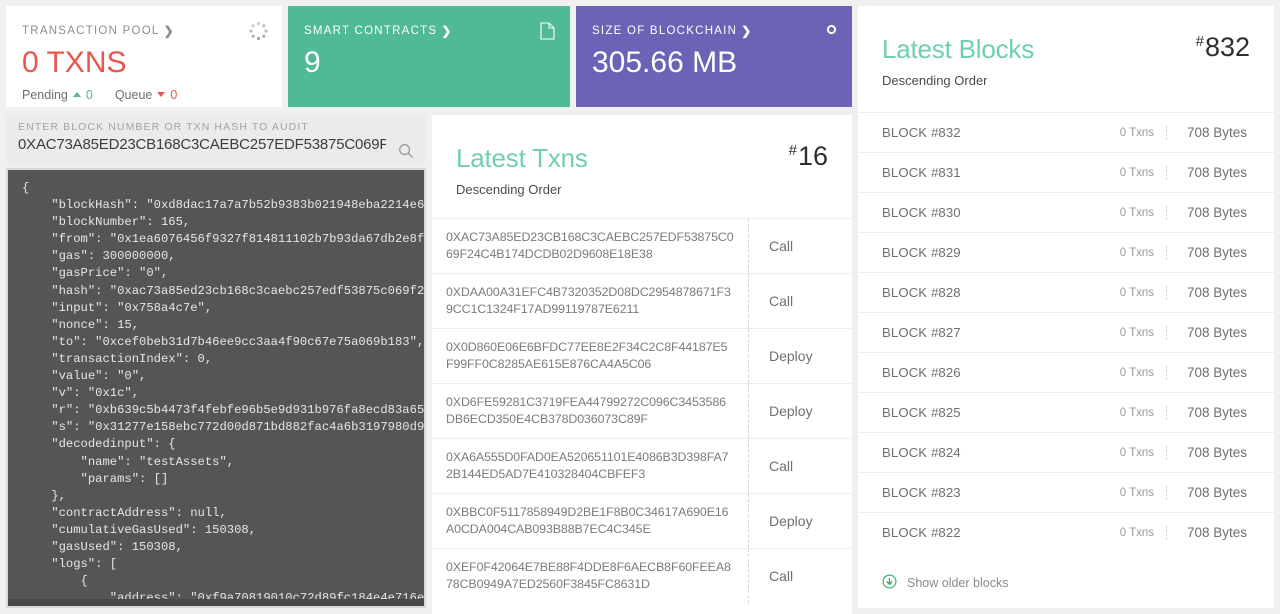 The height and width of the screenshot is (614, 1280). What do you see at coordinates (371, 31) in the screenshot?
I see `smart-contracts-title-label: SMART CONTRACTS` at bounding box center [371, 31].